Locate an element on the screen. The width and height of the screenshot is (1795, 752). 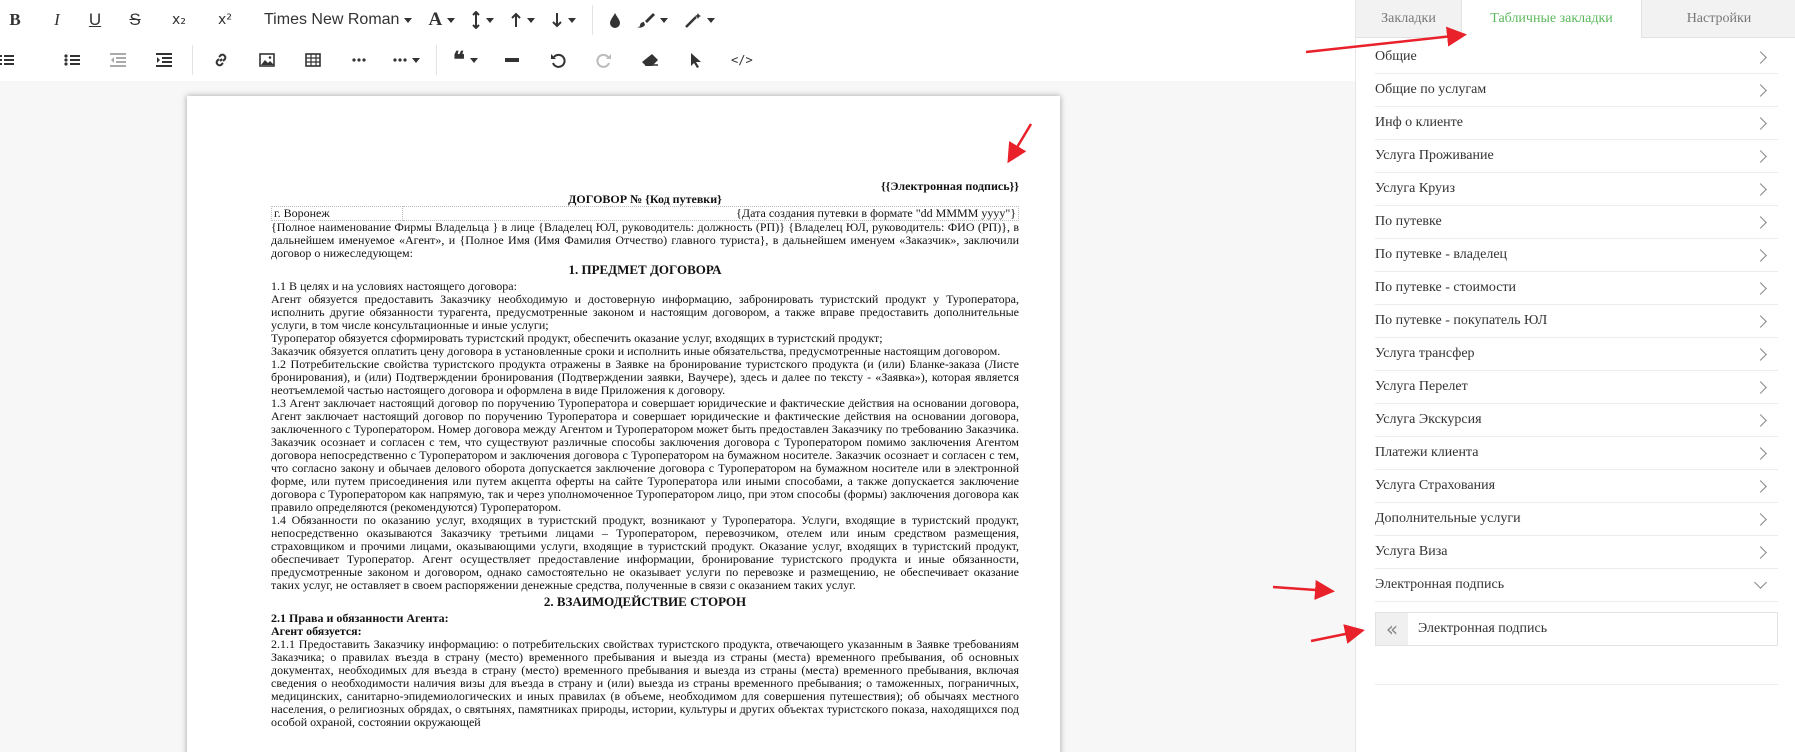
line-height-button is located at coordinates (482, 20).